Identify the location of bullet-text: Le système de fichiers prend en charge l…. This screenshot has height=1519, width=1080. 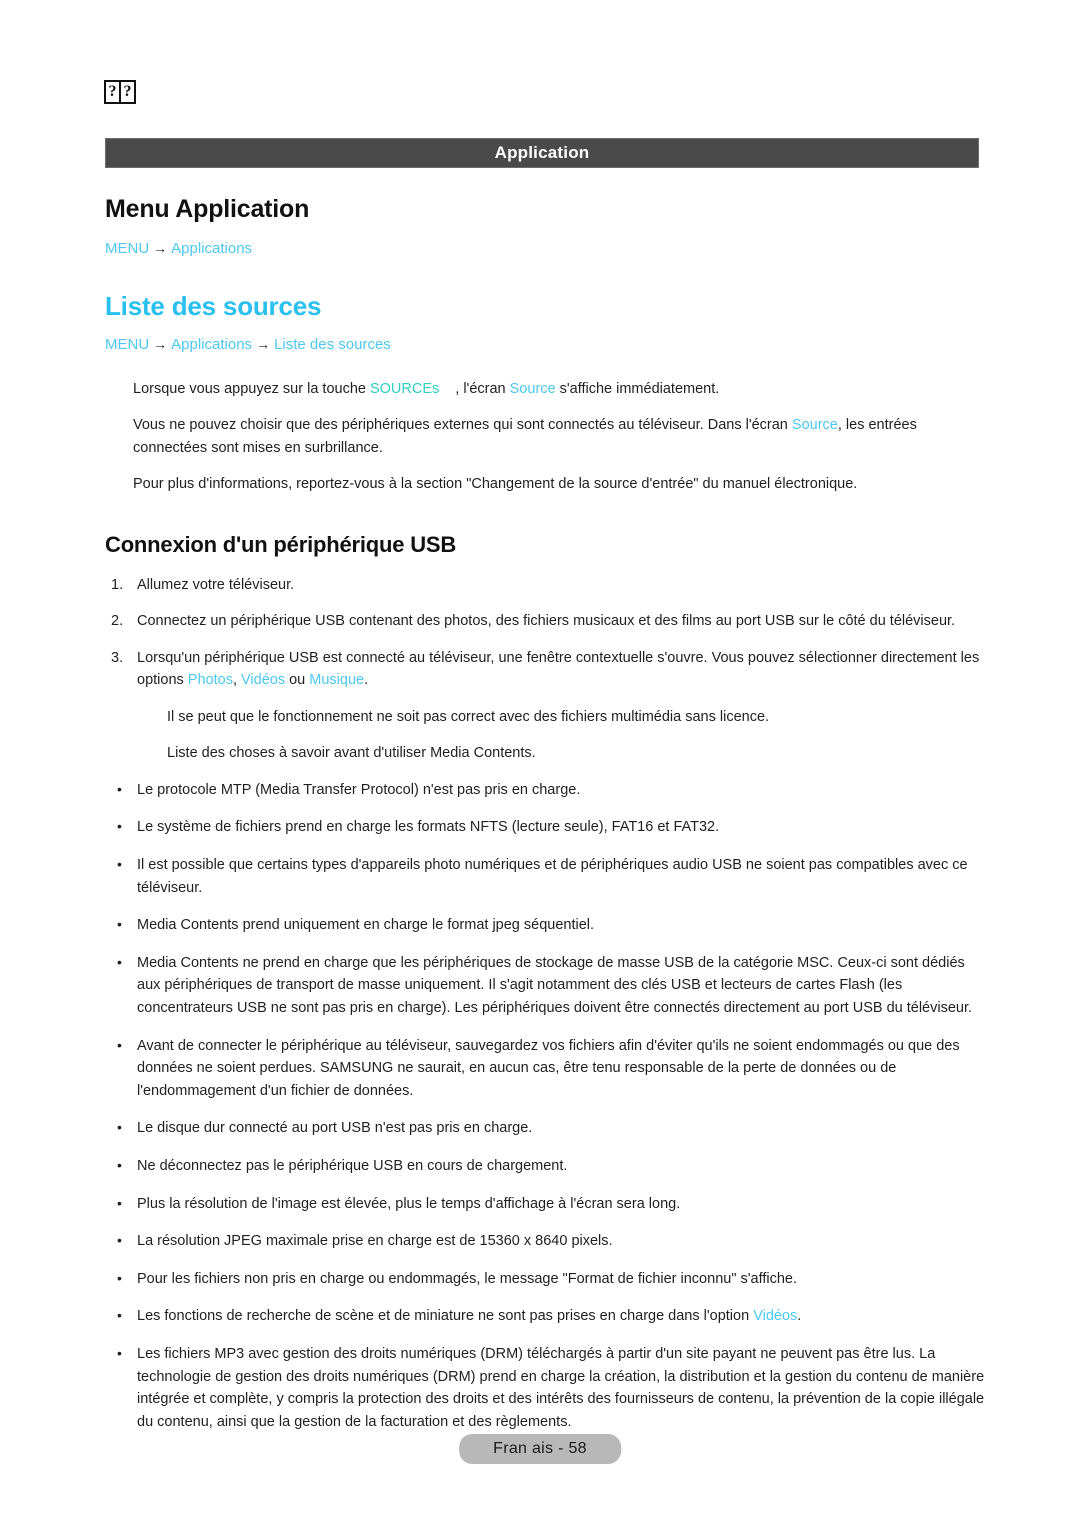
(428, 827).